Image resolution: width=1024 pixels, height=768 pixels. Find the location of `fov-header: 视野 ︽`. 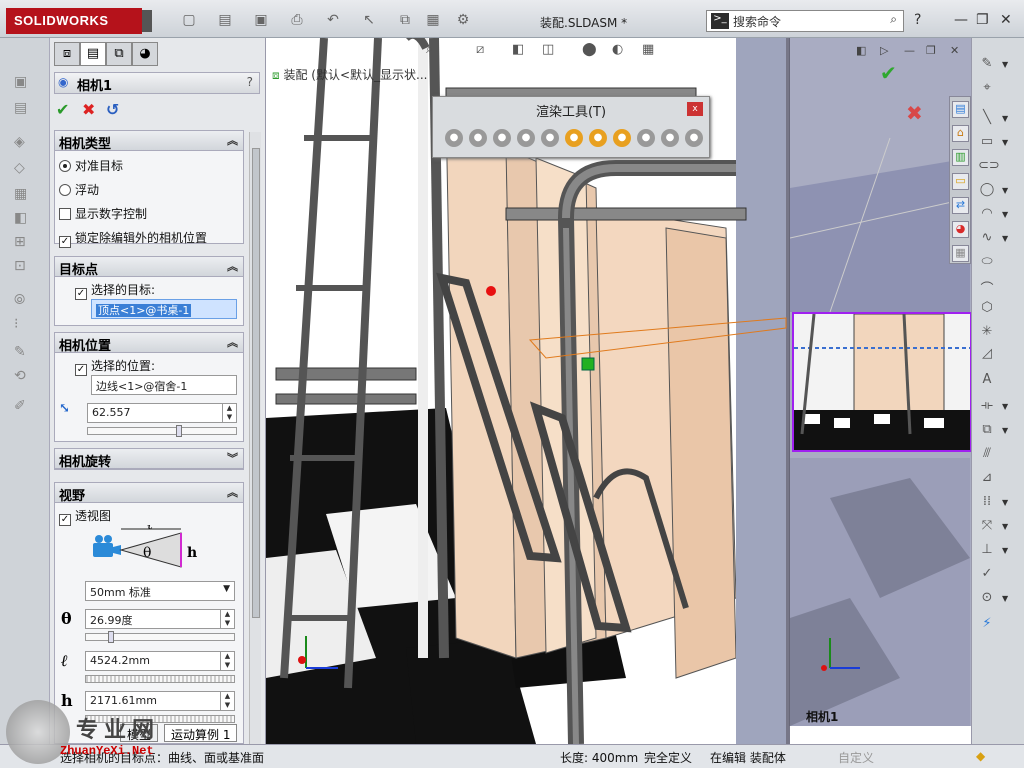

fov-header: 视野 ︽ is located at coordinates (149, 493).